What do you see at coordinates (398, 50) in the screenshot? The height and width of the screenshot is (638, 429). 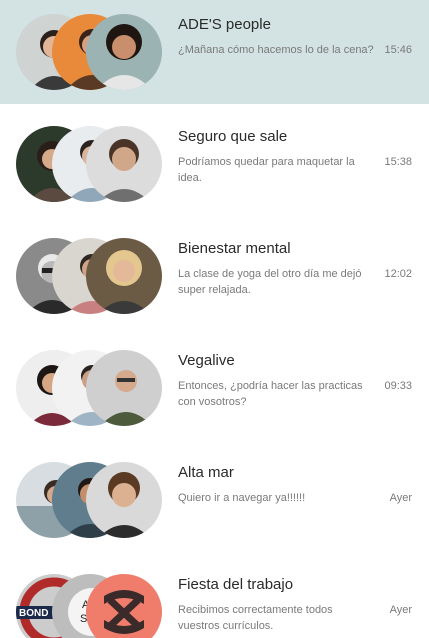 I see `conversation-time: 15:46` at bounding box center [398, 50].